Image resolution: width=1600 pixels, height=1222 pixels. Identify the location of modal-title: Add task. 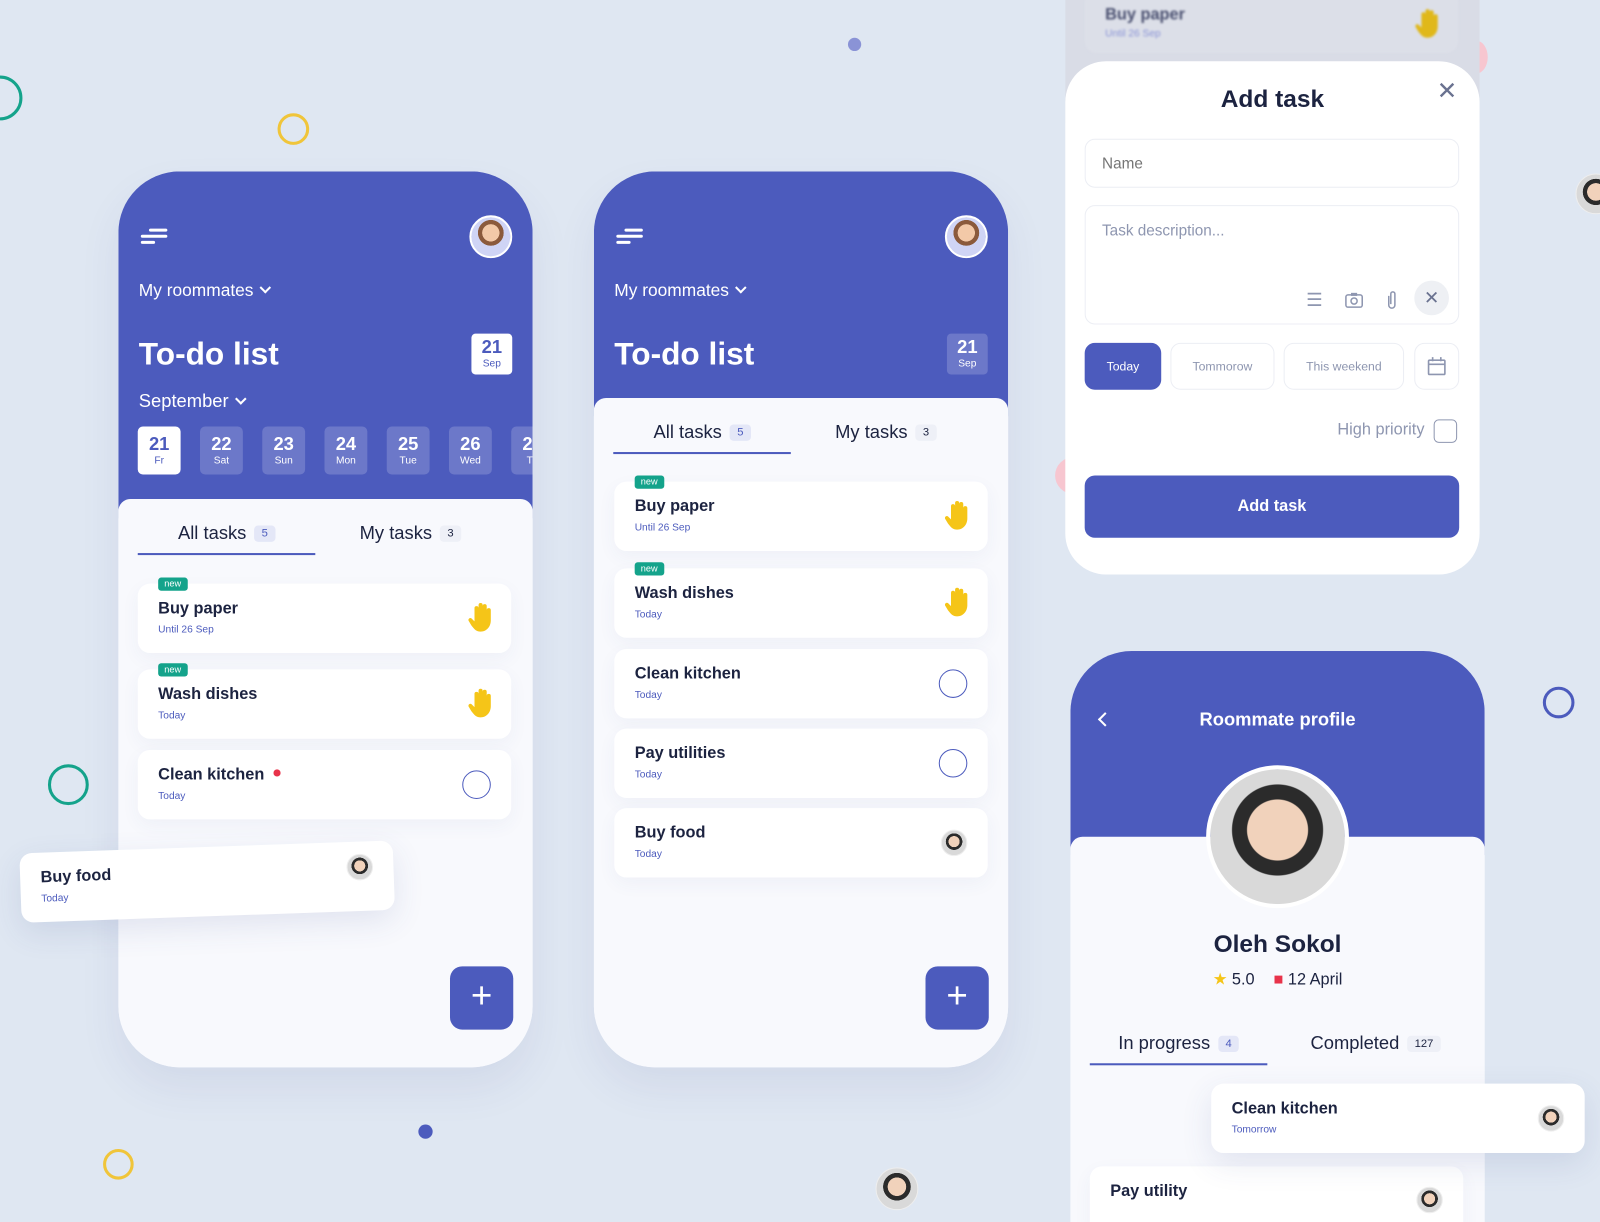
(1272, 99).